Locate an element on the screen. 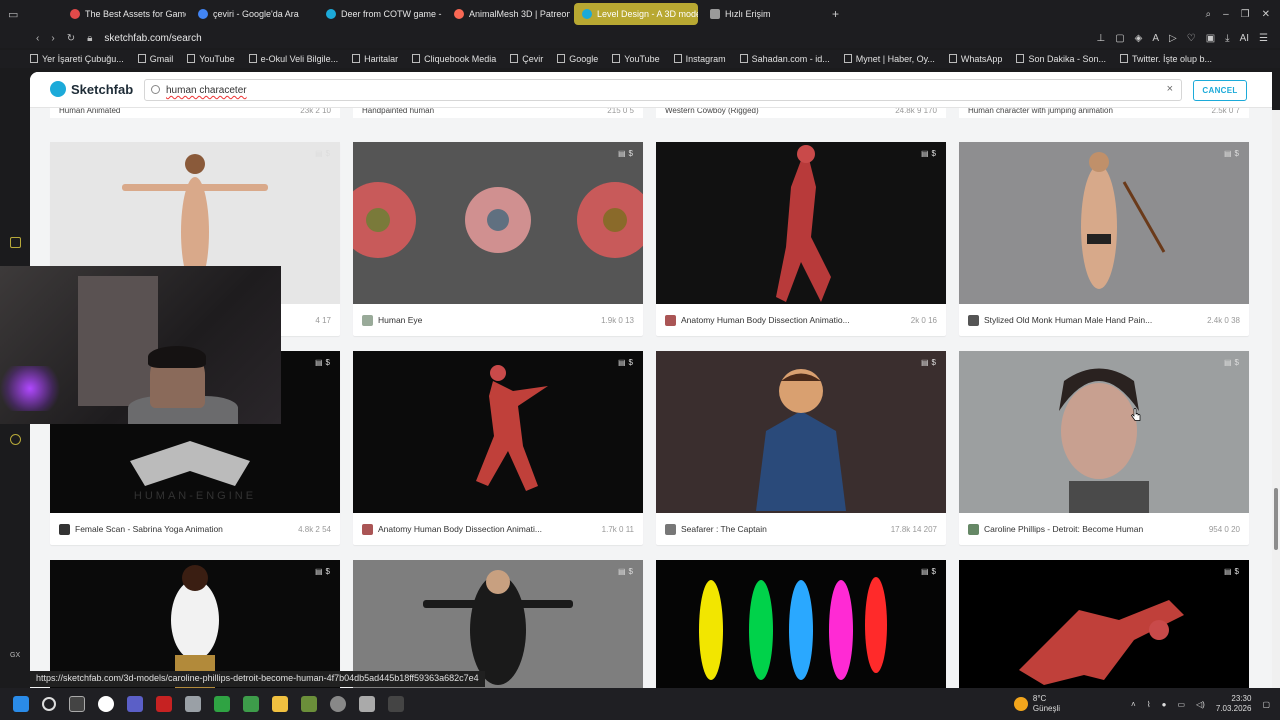 The image size is (1280, 720). opera-gx-icon is located at coordinates (164, 704).